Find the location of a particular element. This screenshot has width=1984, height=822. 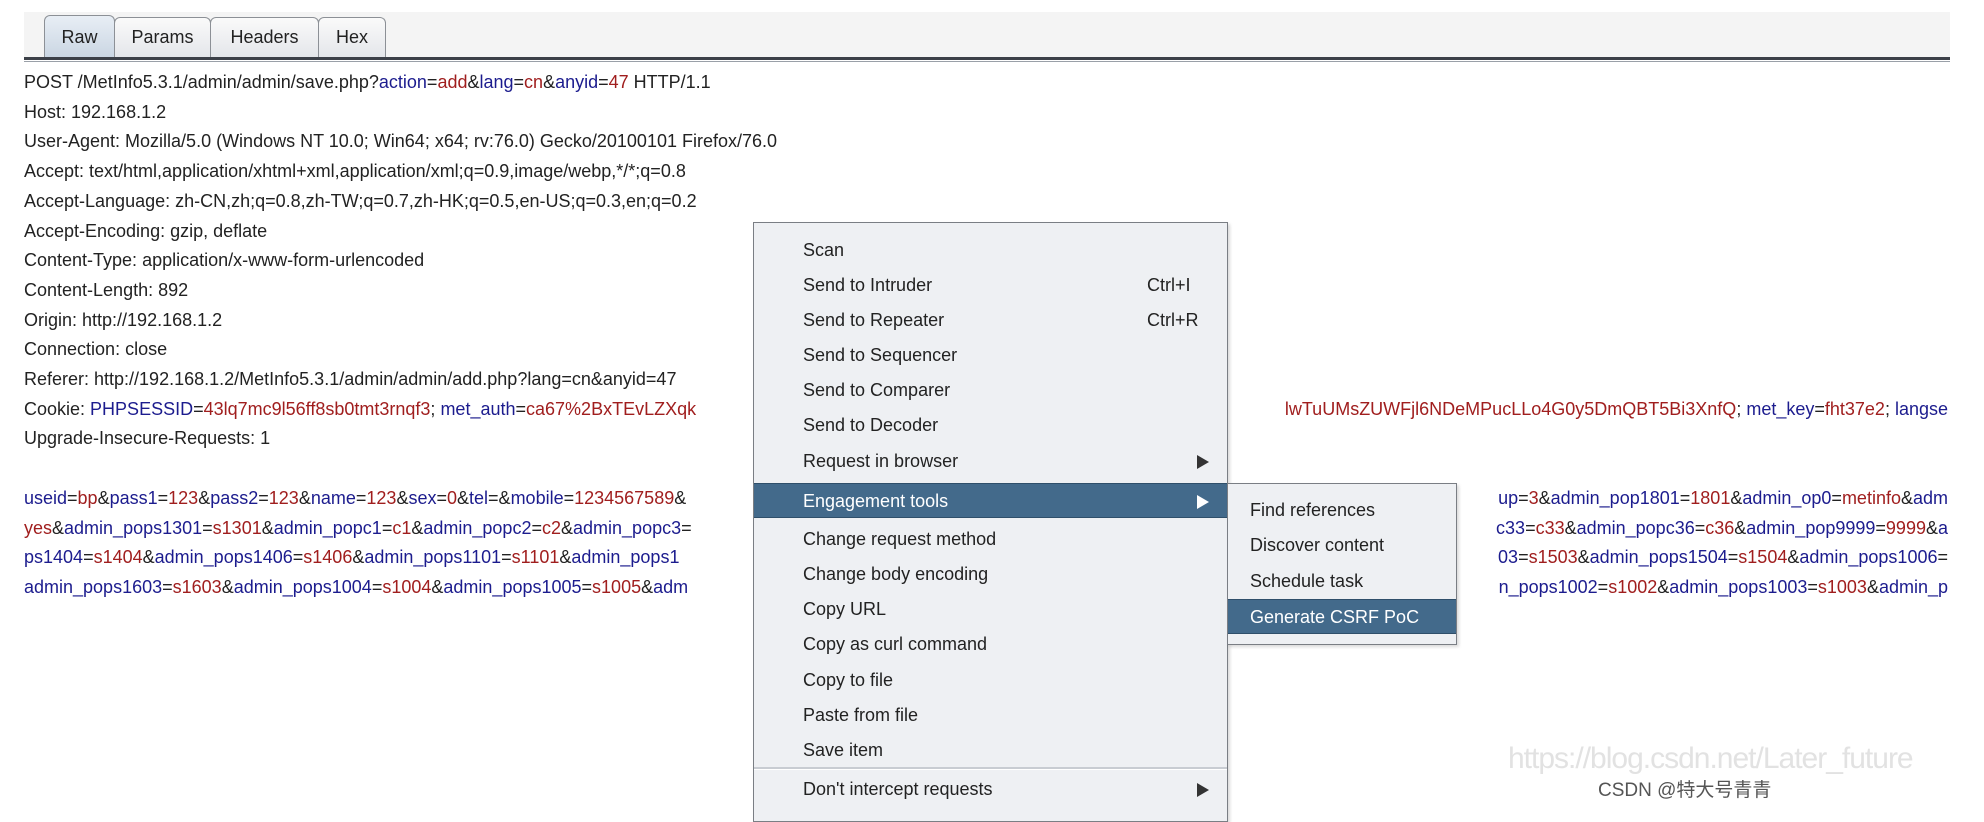

request-line: Origin: http://192.168.1.2 is located at coordinates (123, 320).